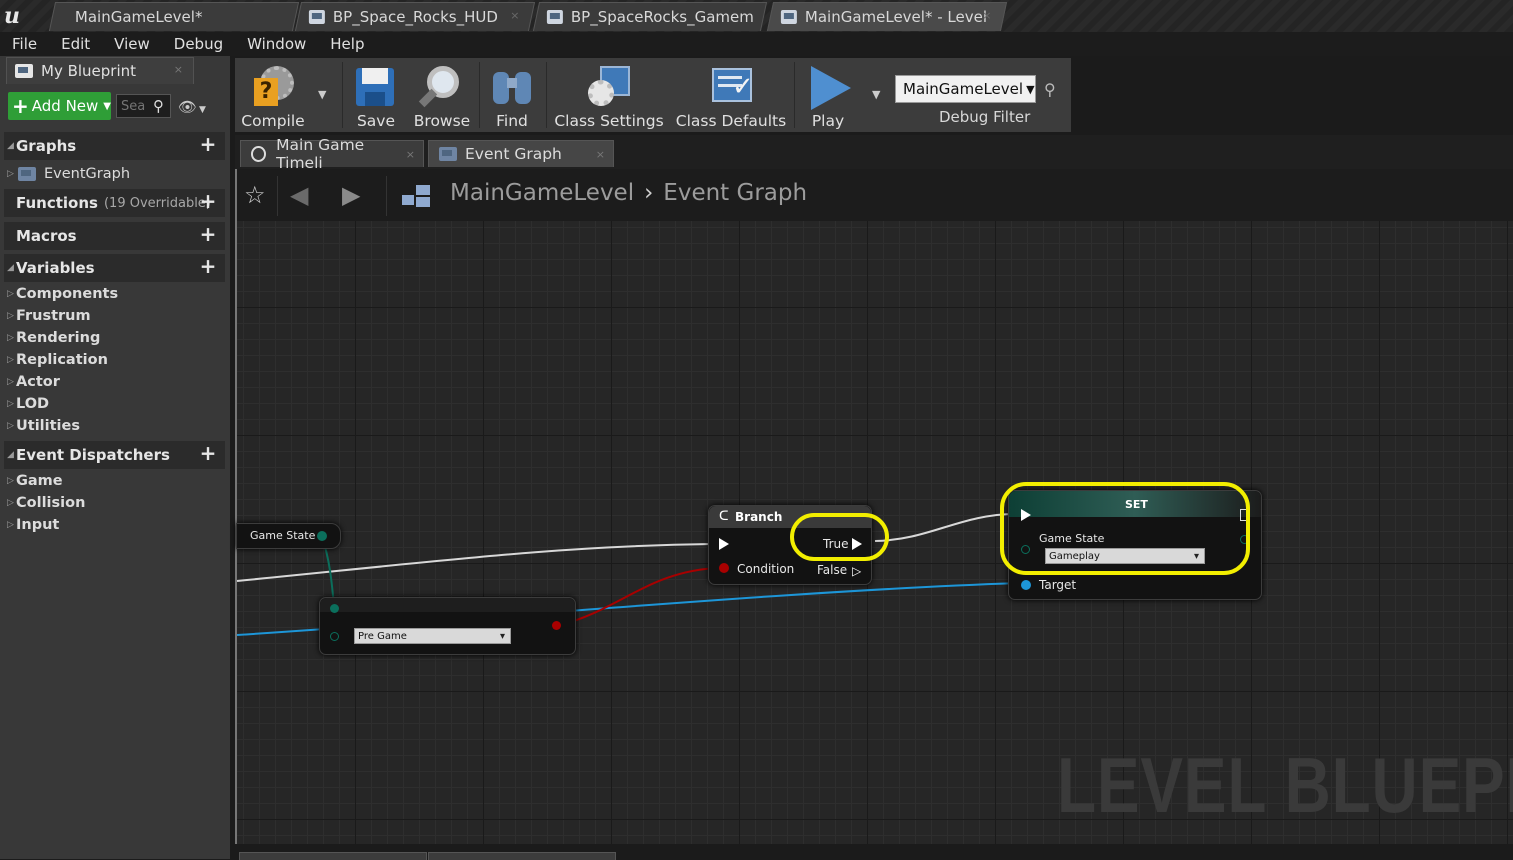  What do you see at coordinates (640, 596) in the screenshot?
I see `bool-wire` at bounding box center [640, 596].